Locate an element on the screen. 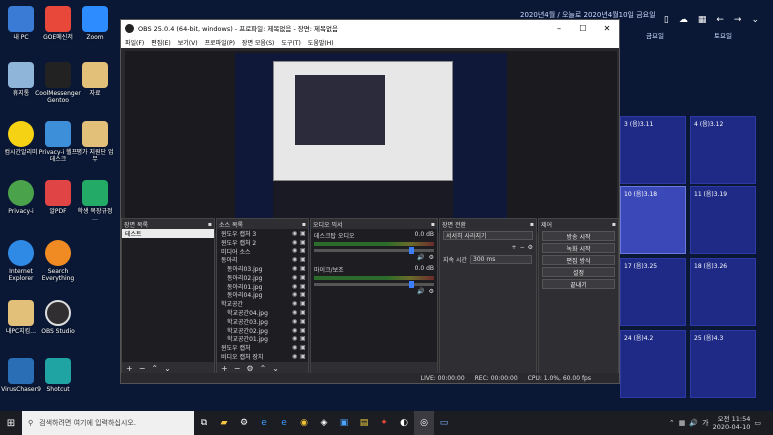 This screenshot has width=773, height=435. desktop-icon-everything: Search Everything is located at coordinates (58, 261).